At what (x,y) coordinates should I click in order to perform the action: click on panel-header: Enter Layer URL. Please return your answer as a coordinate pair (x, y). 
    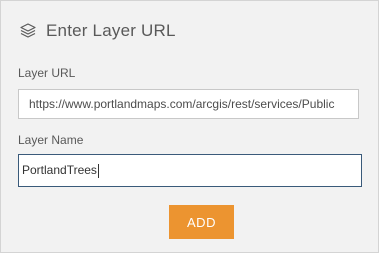
    Looking at the image, I should click on (97, 31).